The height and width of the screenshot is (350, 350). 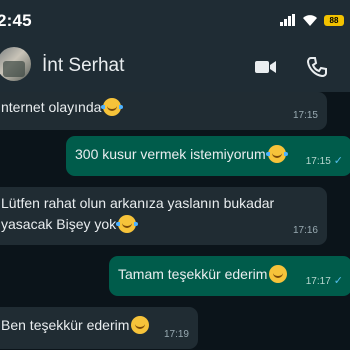 I want to click on wifi-icon, so click(x=310, y=20).